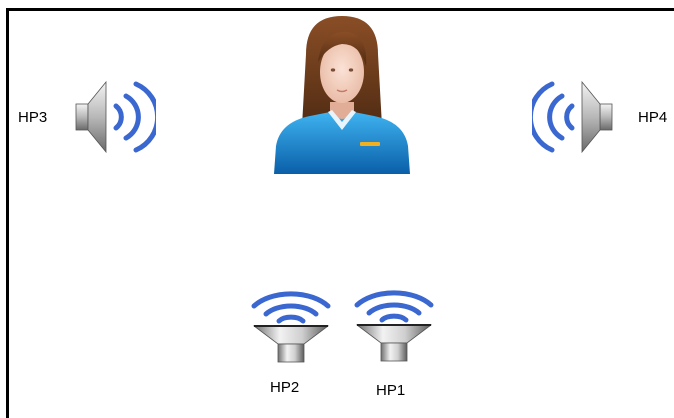 The image size is (674, 418). What do you see at coordinates (572, 117) in the screenshot?
I see `speaker-left-icon` at bounding box center [572, 117].